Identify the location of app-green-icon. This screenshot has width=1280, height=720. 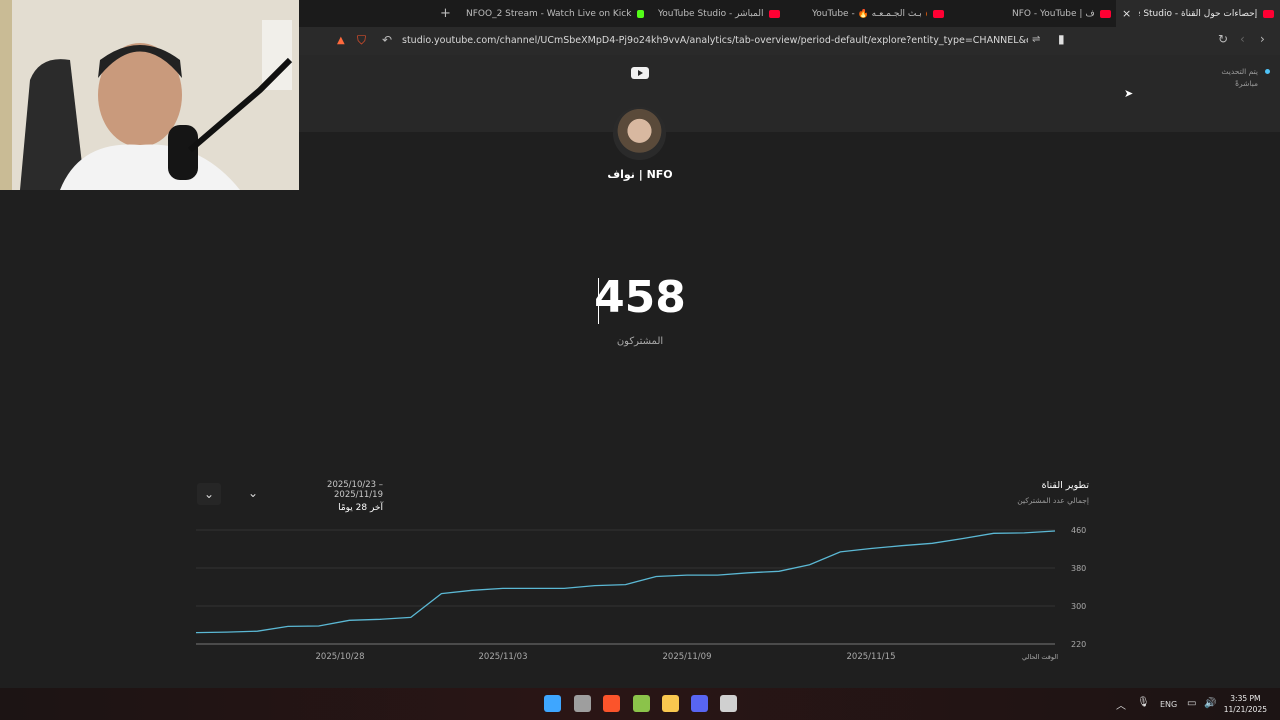
(641, 703).